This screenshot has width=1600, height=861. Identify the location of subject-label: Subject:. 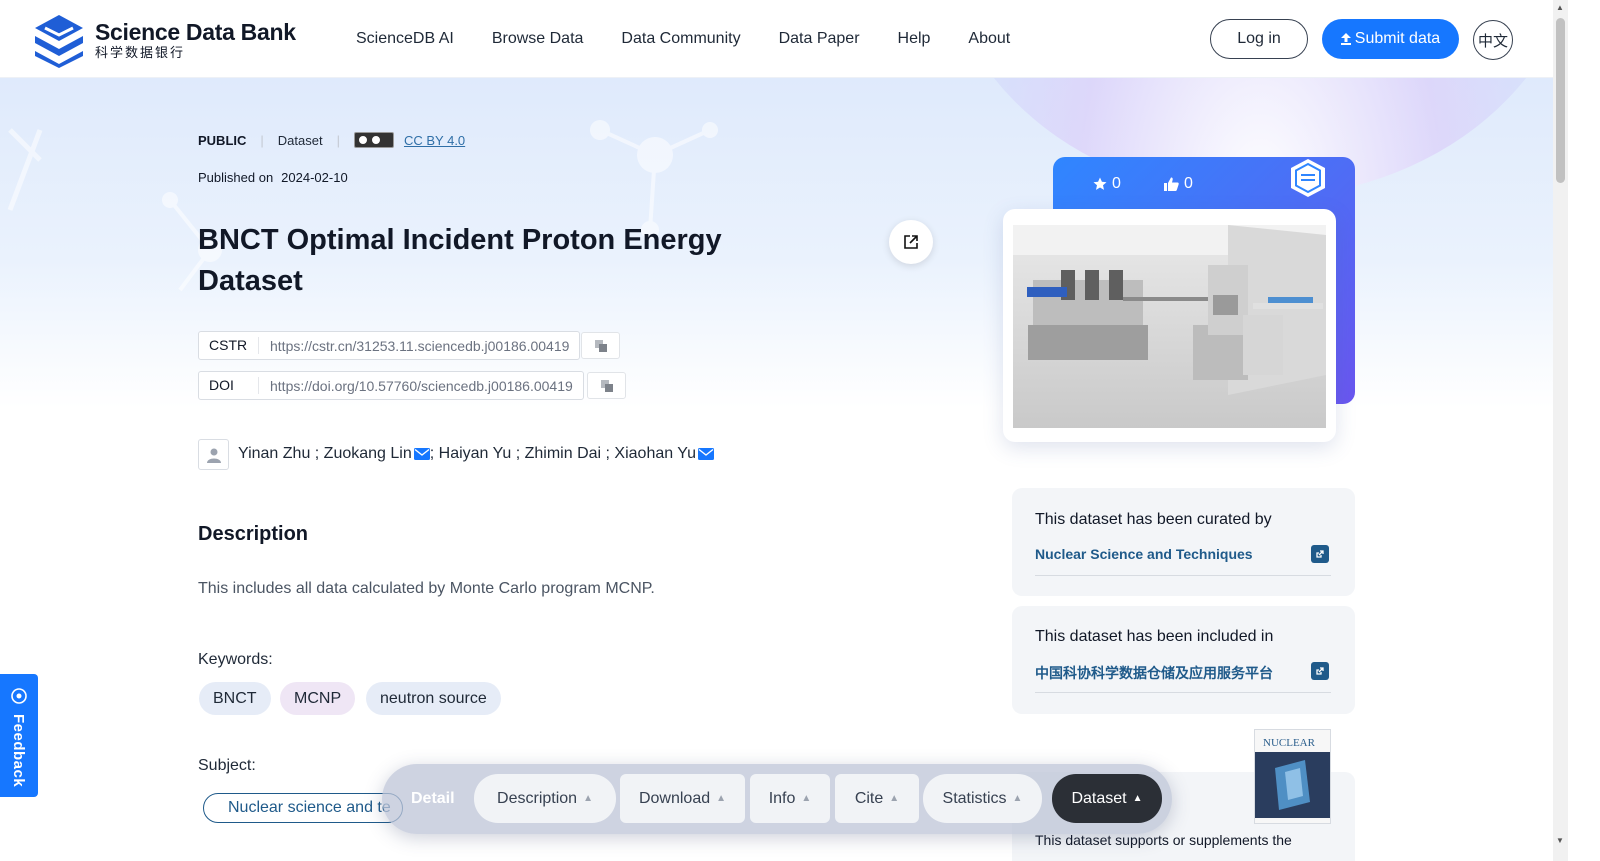
(227, 765).